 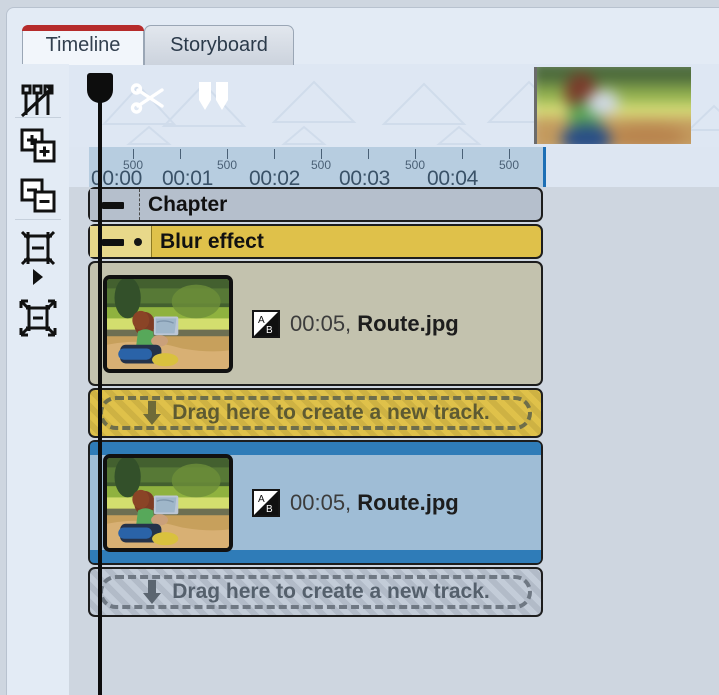 What do you see at coordinates (612, 105) in the screenshot?
I see `preview-thumbnail` at bounding box center [612, 105].